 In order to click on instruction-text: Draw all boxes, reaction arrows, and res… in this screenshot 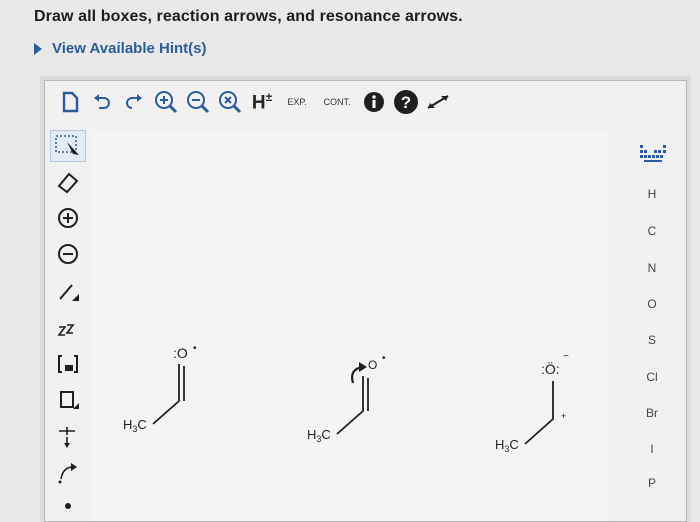, I will do `click(248, 16)`.